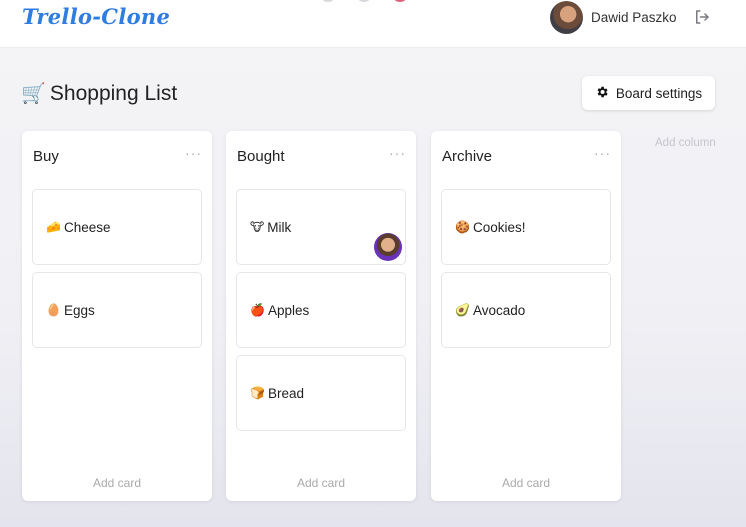  Describe the element at coordinates (46, 156) in the screenshot. I see `column-title: Buy` at that location.